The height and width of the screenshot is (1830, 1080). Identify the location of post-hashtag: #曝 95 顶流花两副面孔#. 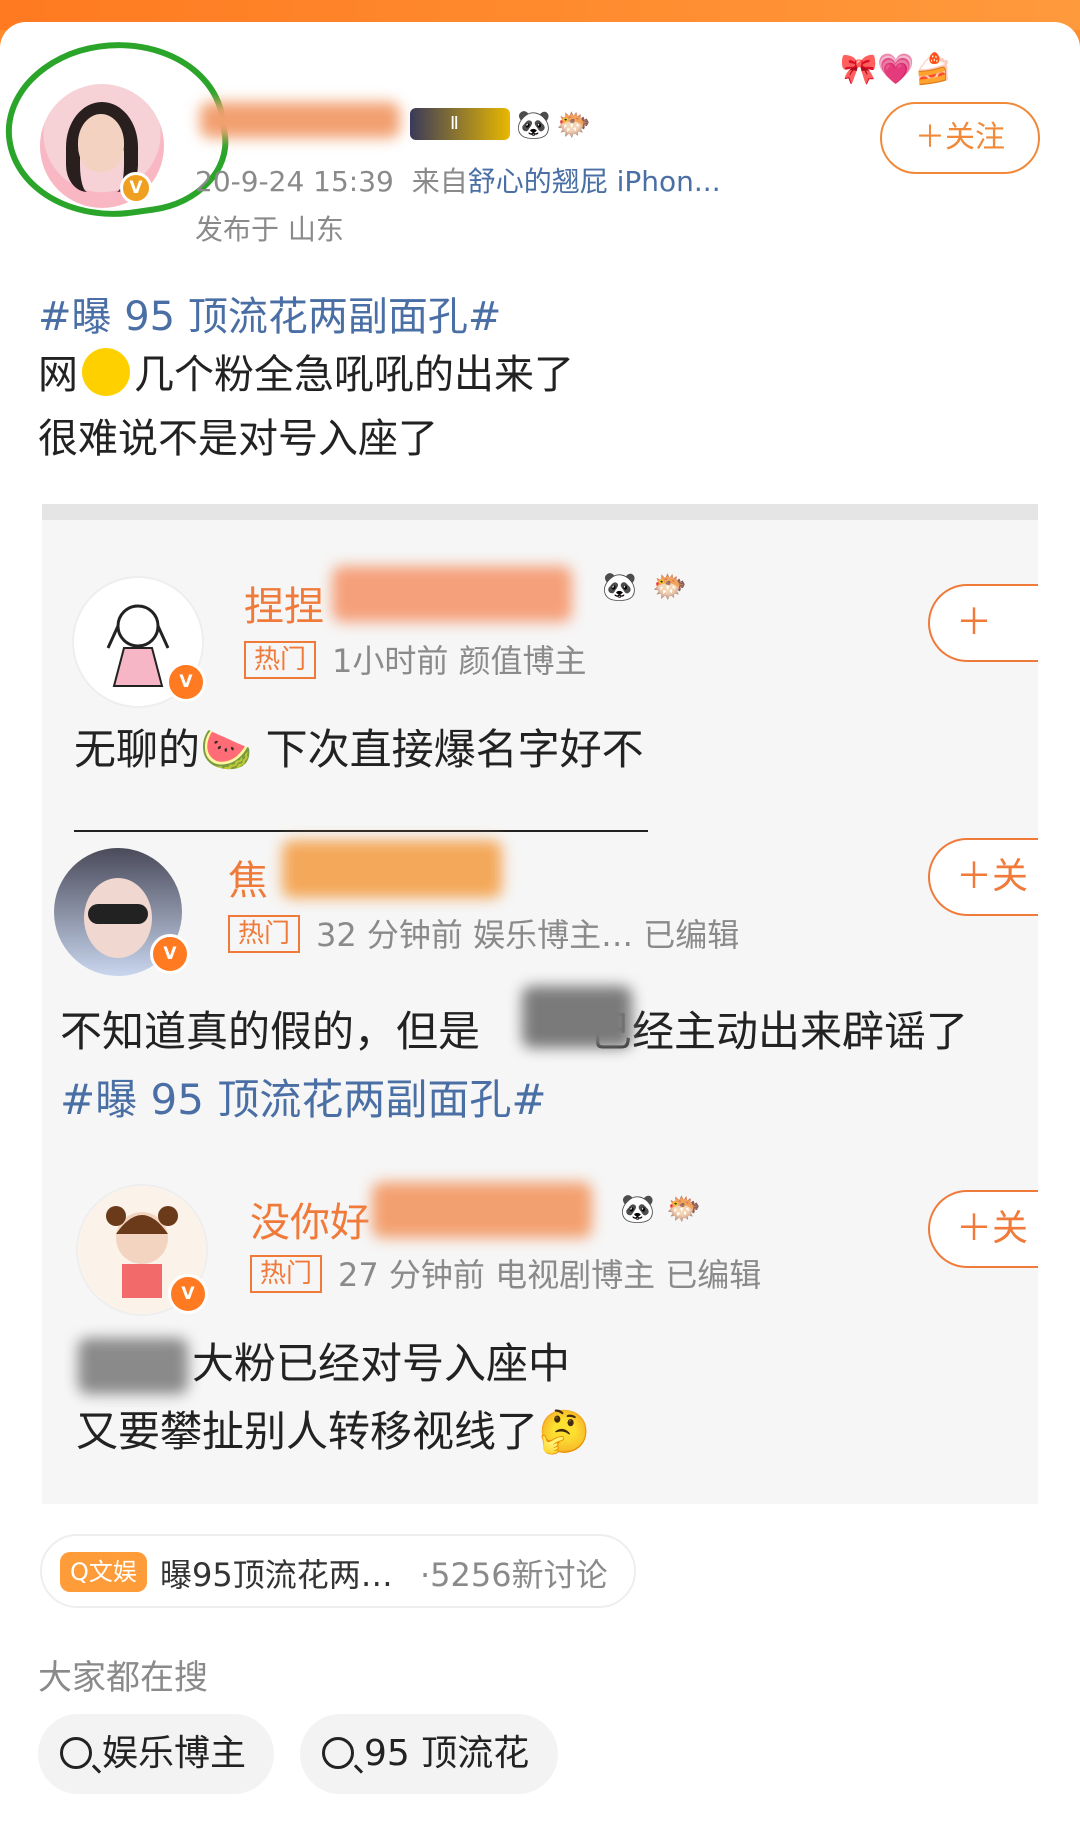
(269, 313).